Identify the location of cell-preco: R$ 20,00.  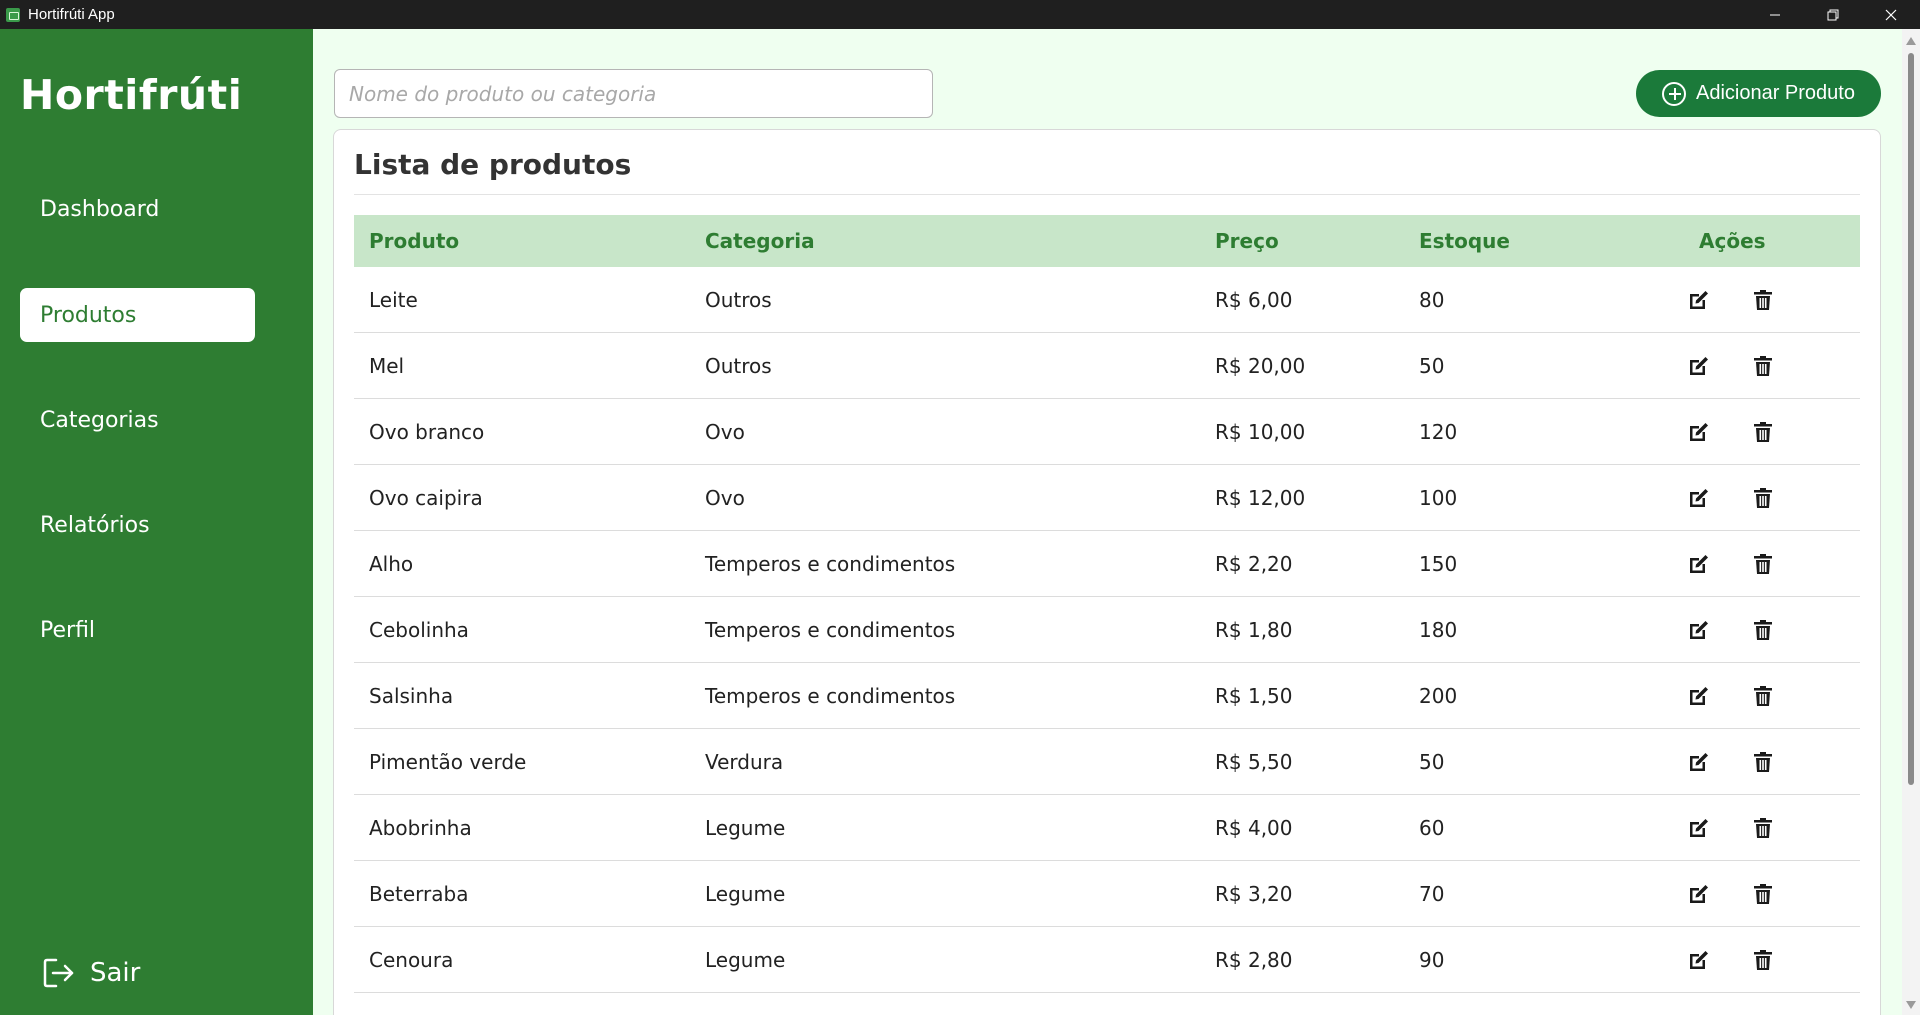
(1260, 366).